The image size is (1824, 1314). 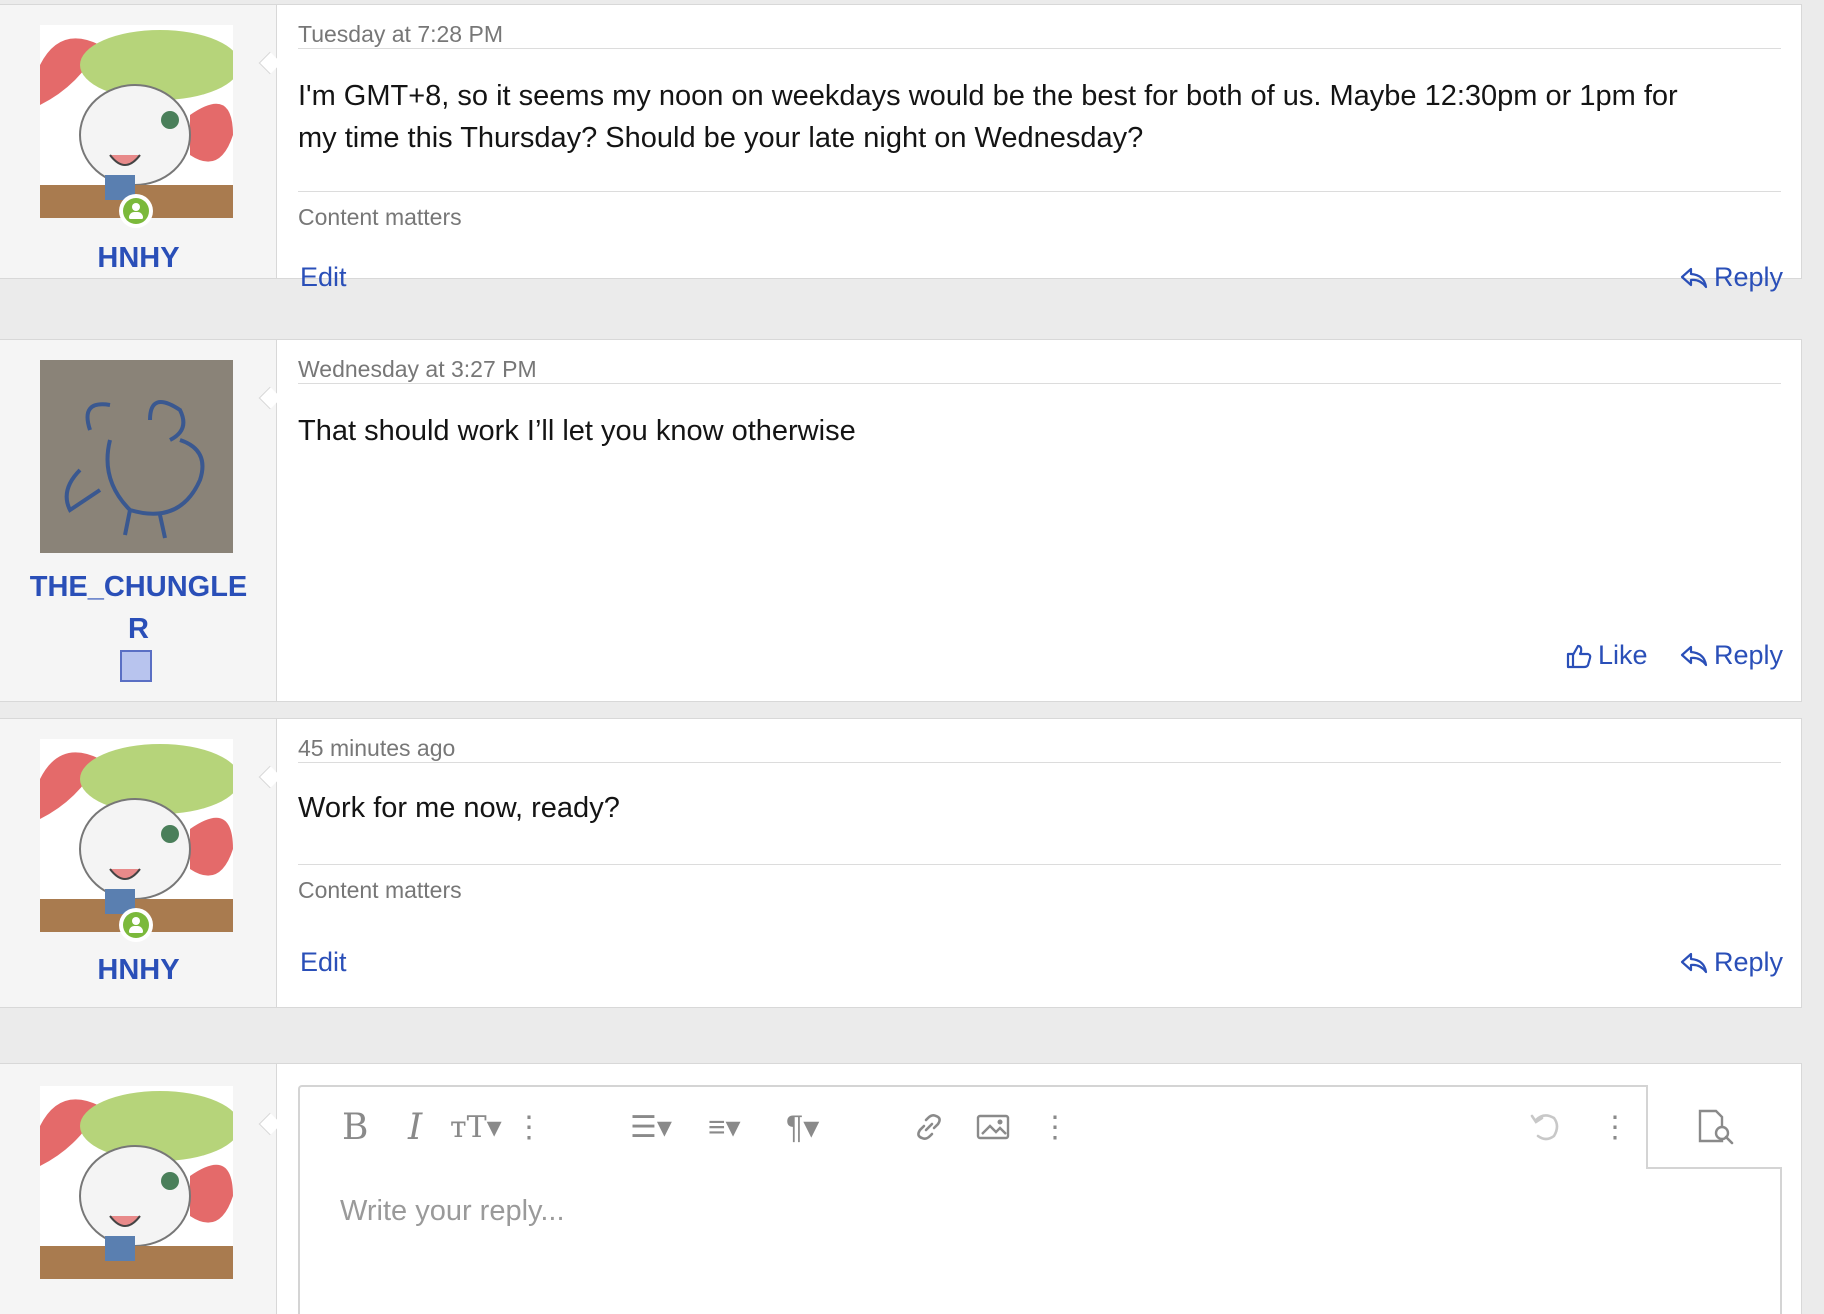 What do you see at coordinates (138, 587) in the screenshot?
I see `username: THE_CHUNGLE` at bounding box center [138, 587].